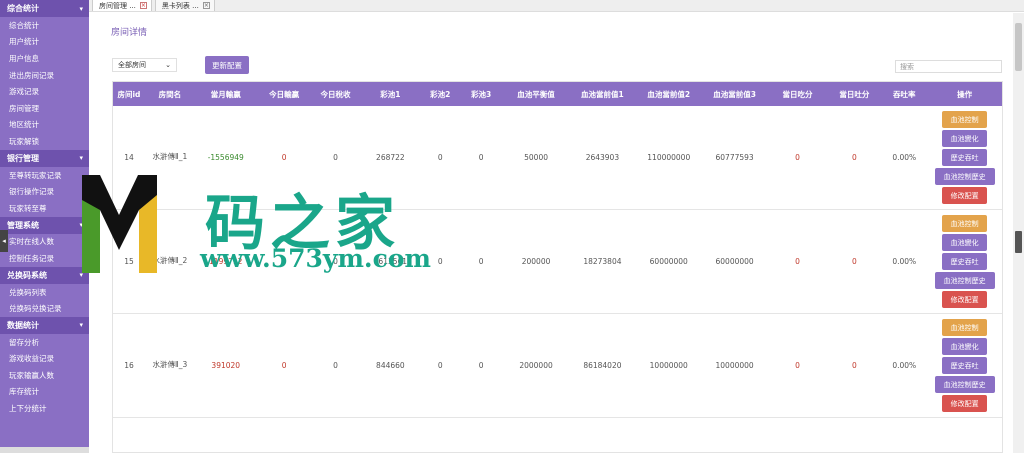  I want to click on watermark-logo-icon, so click(119, 224).